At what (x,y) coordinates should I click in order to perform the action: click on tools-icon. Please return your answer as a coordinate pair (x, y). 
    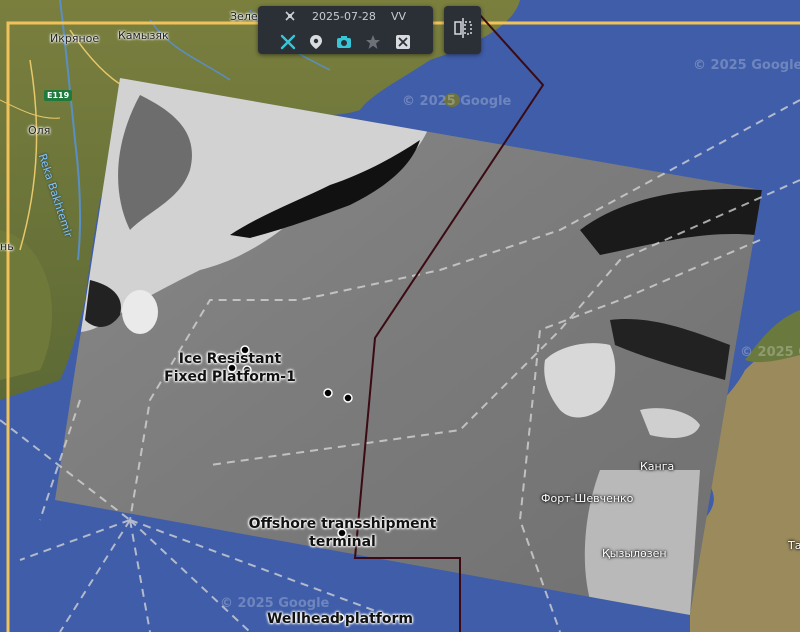
    Looking at the image, I should click on (288, 42).